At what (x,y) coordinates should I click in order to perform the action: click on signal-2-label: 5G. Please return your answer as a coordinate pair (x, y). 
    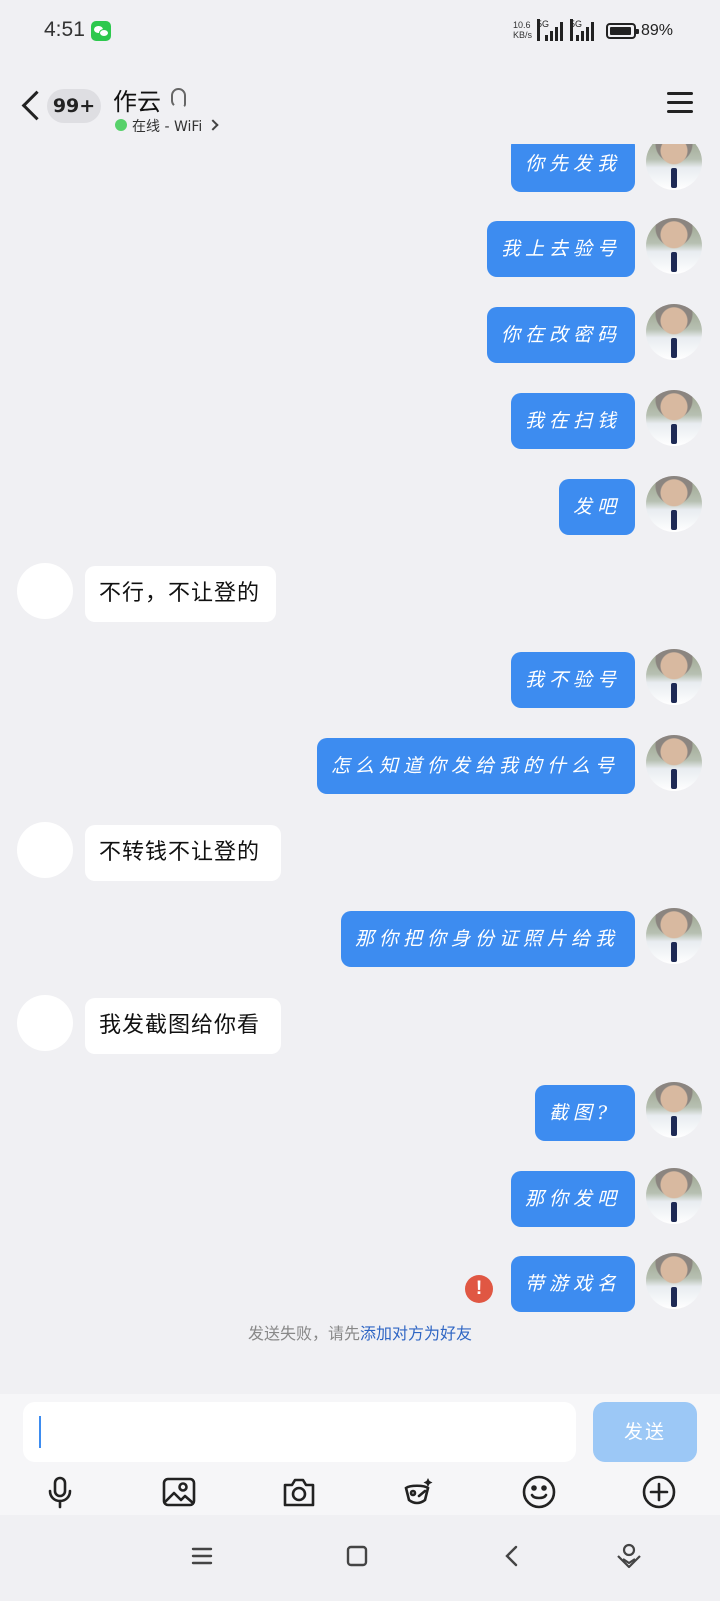
    Looking at the image, I should click on (576, 30).